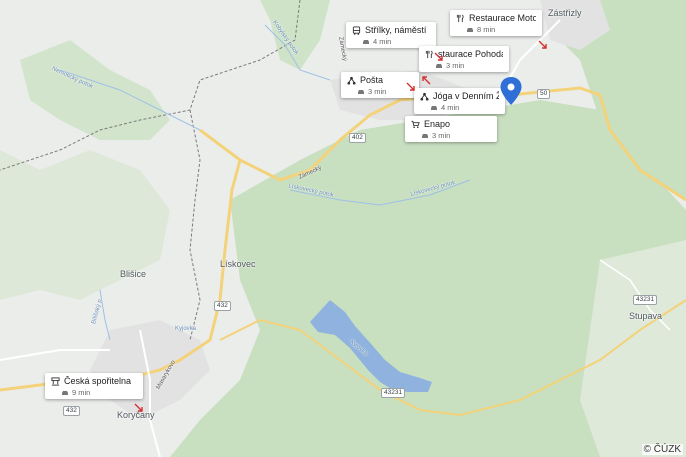 The image size is (686, 457). I want to click on poi-card-bank: Česká spořitelna 9 min, so click(94, 386).